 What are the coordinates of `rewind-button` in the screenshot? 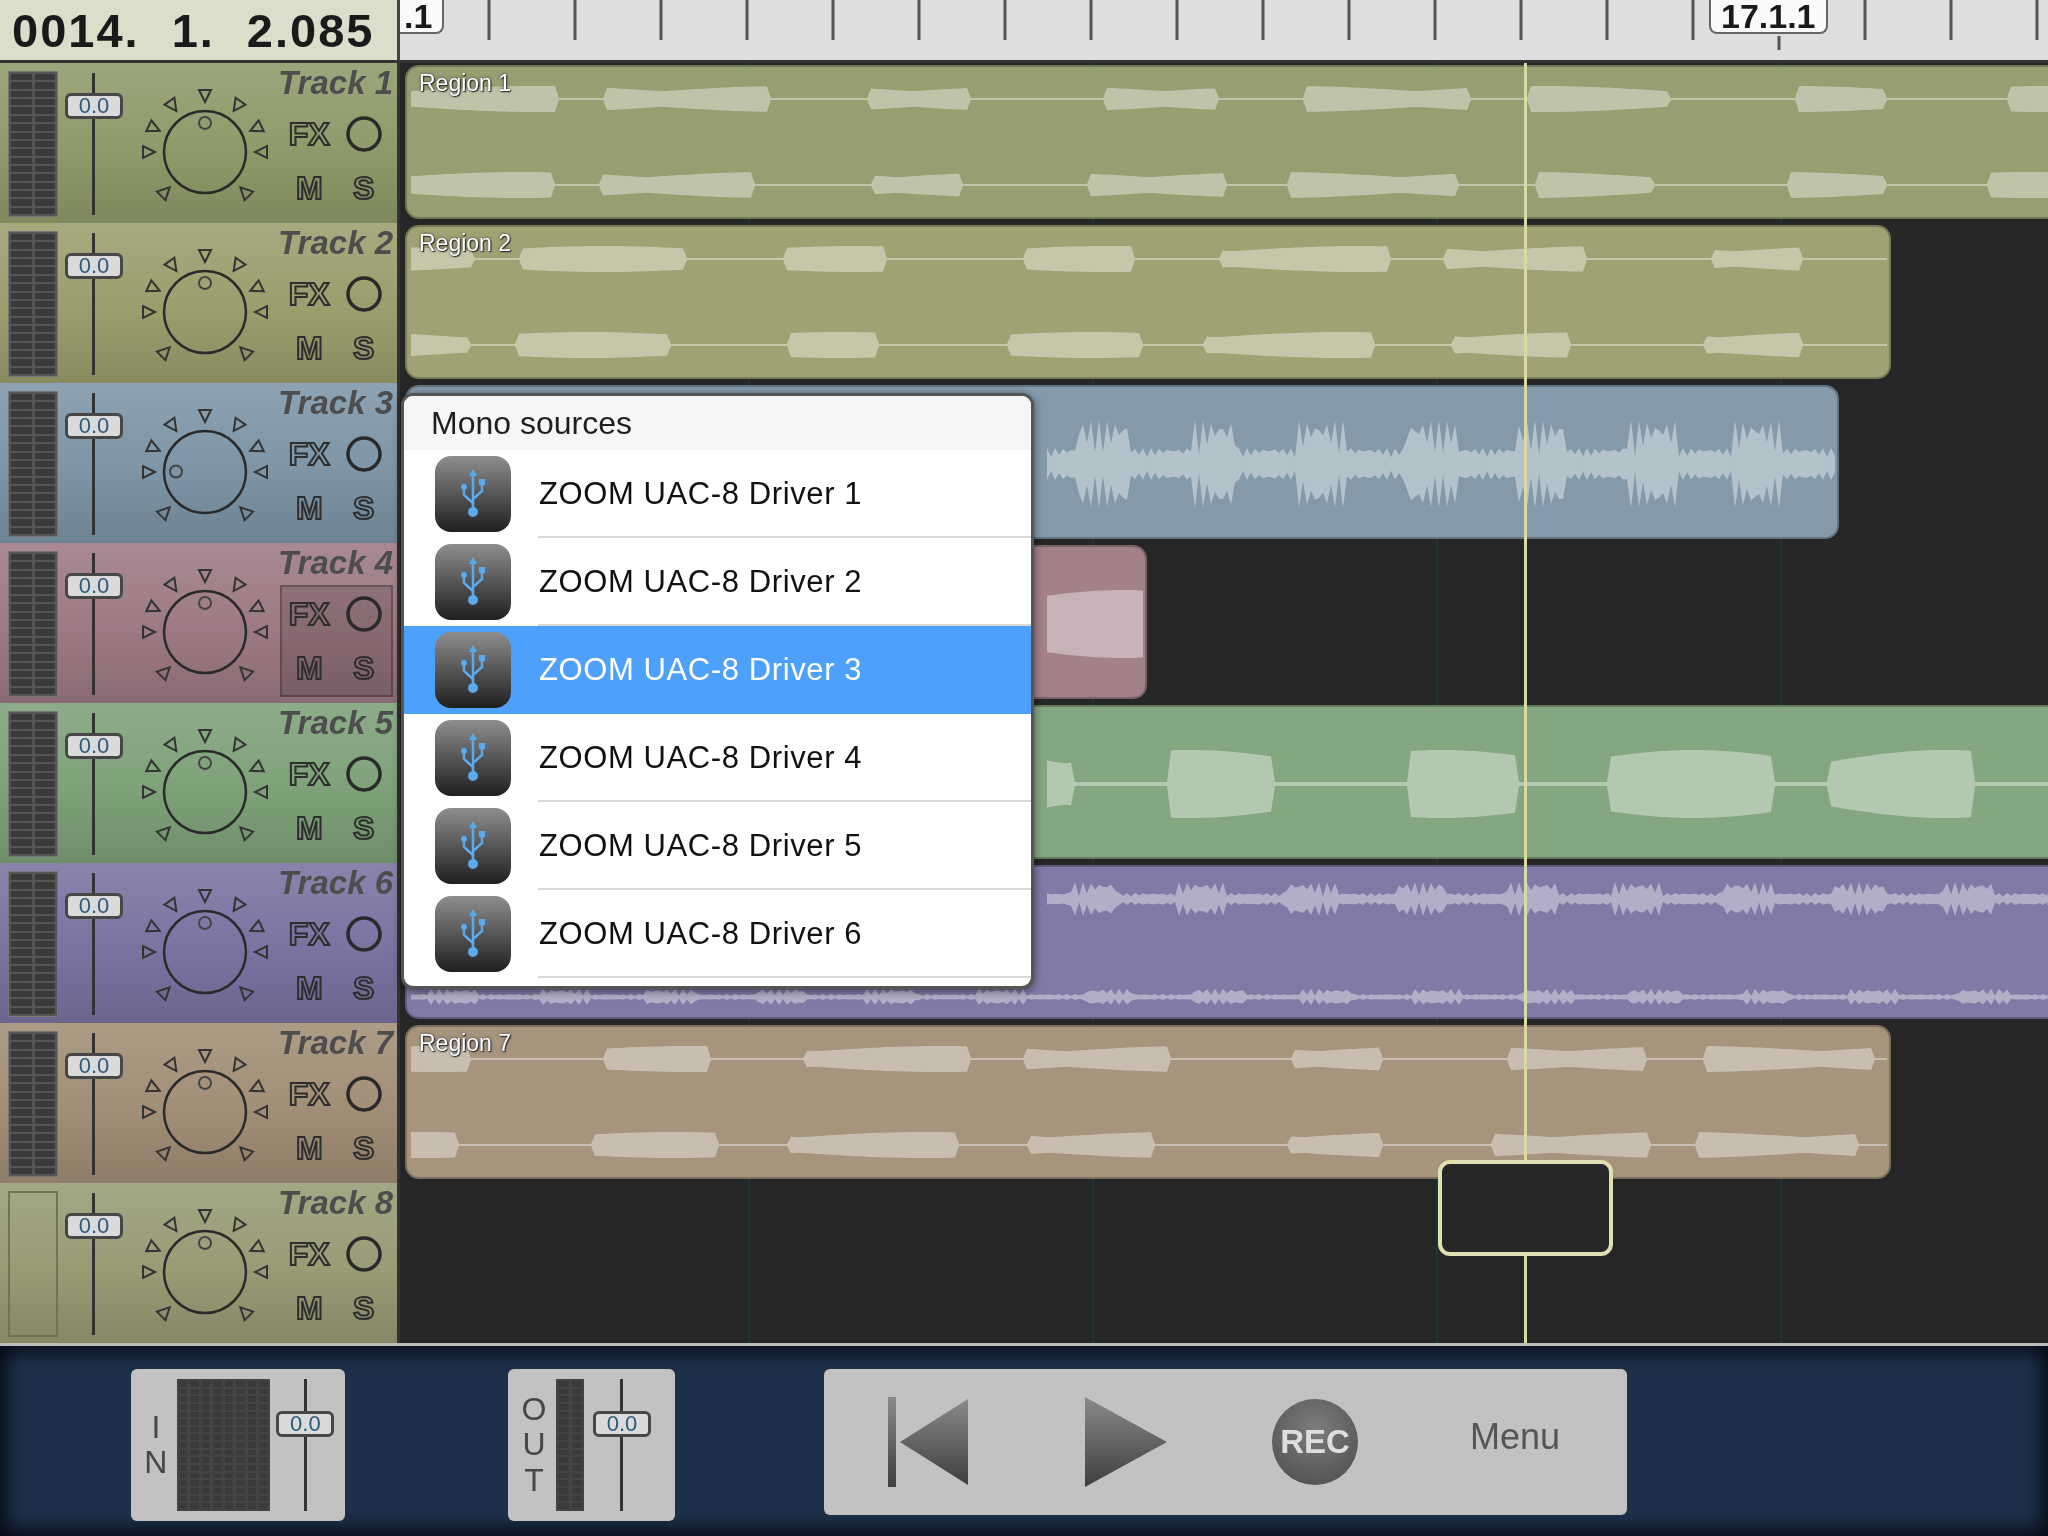 It's located at (928, 1442).